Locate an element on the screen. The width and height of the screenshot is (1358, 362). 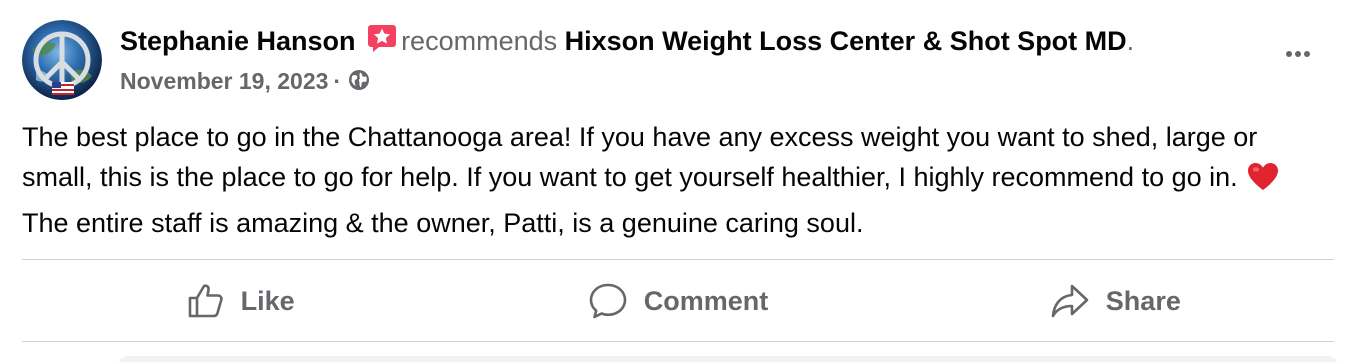
comment-button: Comment is located at coordinates (677, 301).